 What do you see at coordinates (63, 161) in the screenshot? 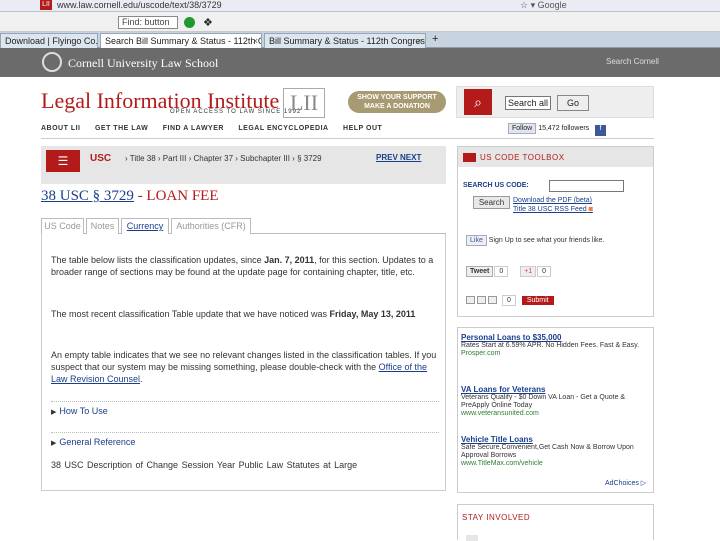
I see `menu-icon: ☰` at bounding box center [63, 161].